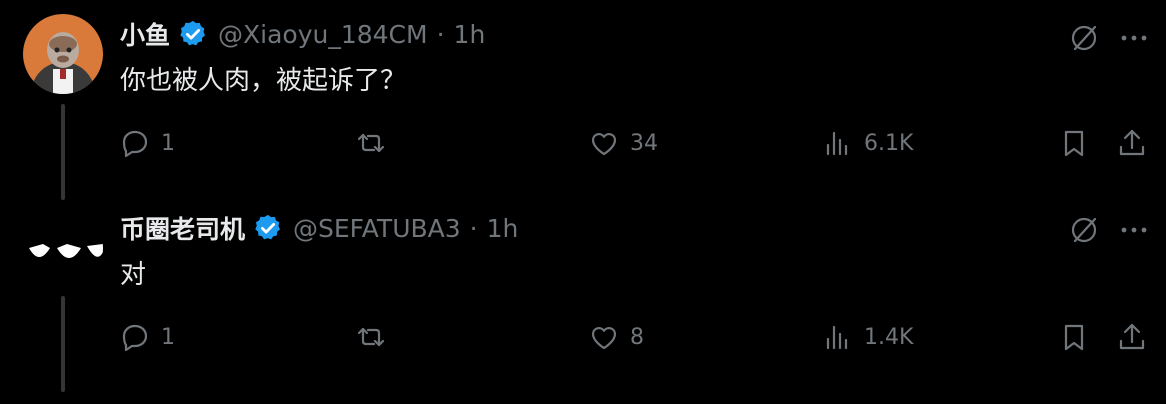  Describe the element at coordinates (644, 143) in the screenshot. I see `like-count: 34` at that location.